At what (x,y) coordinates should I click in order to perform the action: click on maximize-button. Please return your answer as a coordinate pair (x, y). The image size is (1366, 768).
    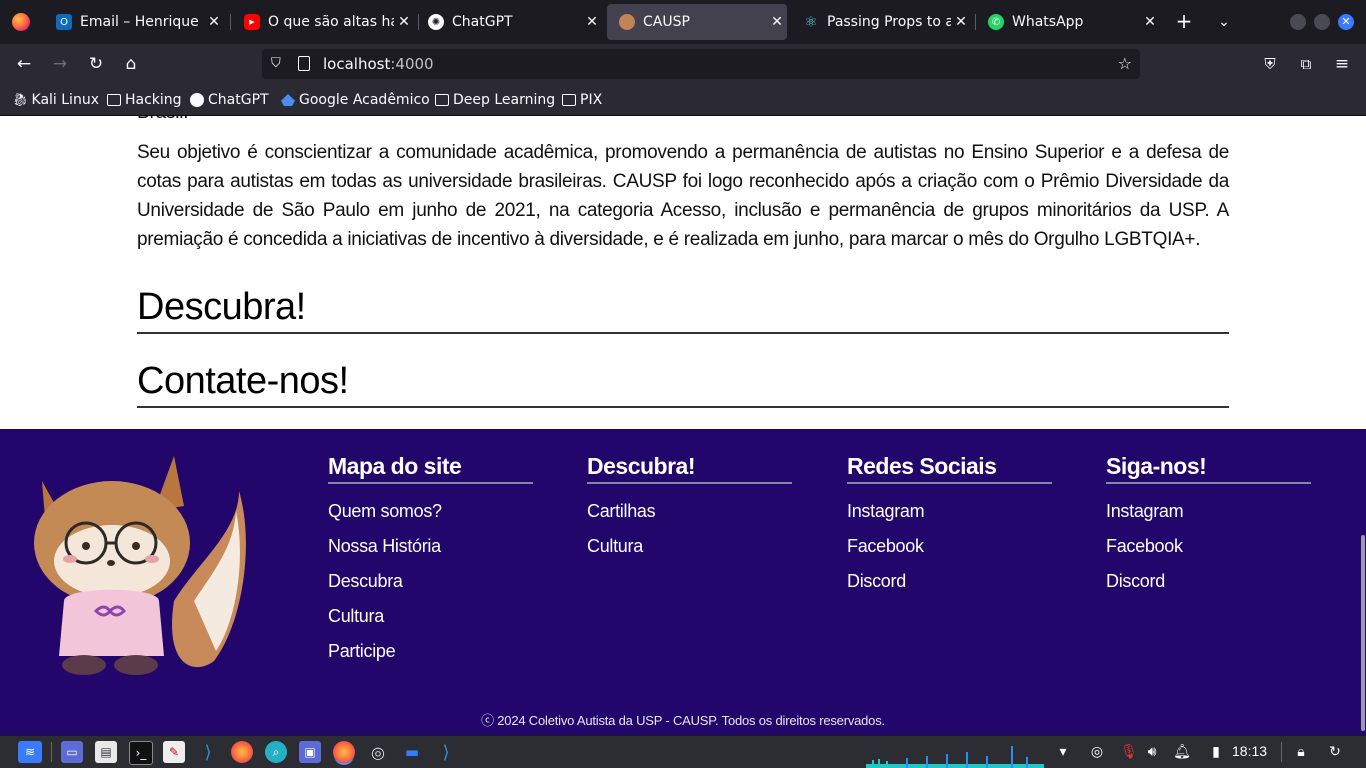
    Looking at the image, I should click on (1322, 22).